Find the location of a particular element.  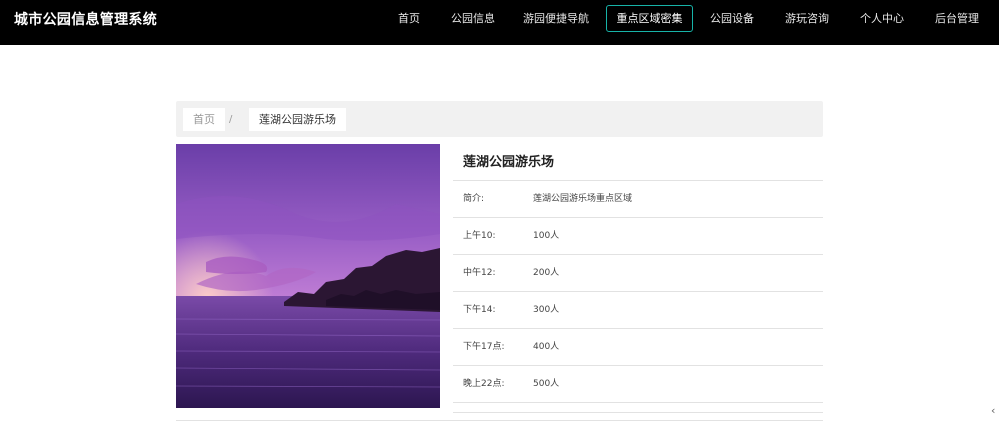

detail-value: 400人 is located at coordinates (546, 347).